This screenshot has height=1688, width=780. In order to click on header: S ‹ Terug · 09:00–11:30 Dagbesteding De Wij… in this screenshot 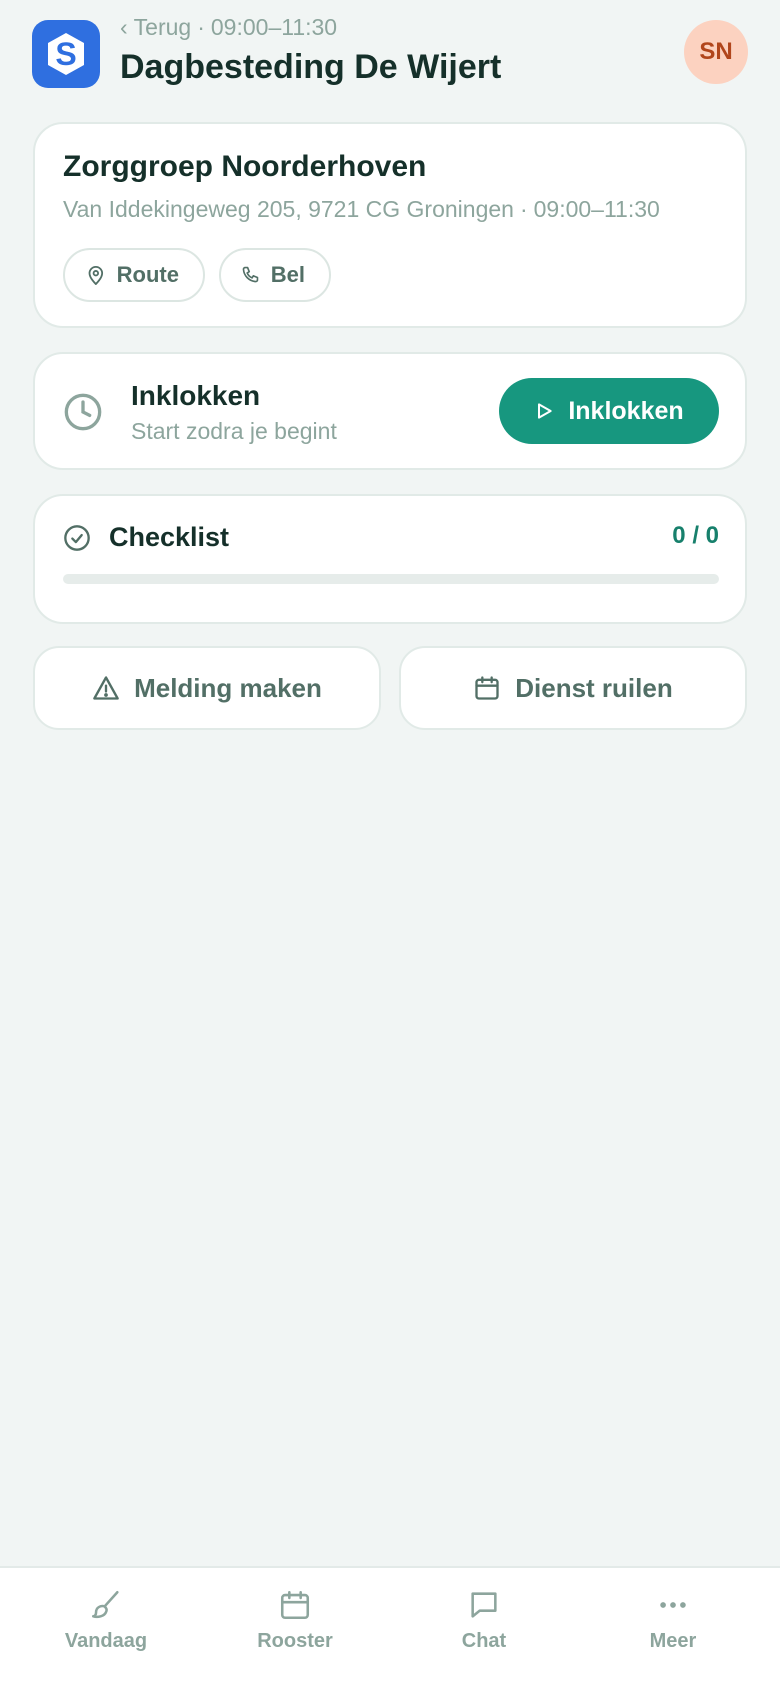, I will do `click(390, 55)`.